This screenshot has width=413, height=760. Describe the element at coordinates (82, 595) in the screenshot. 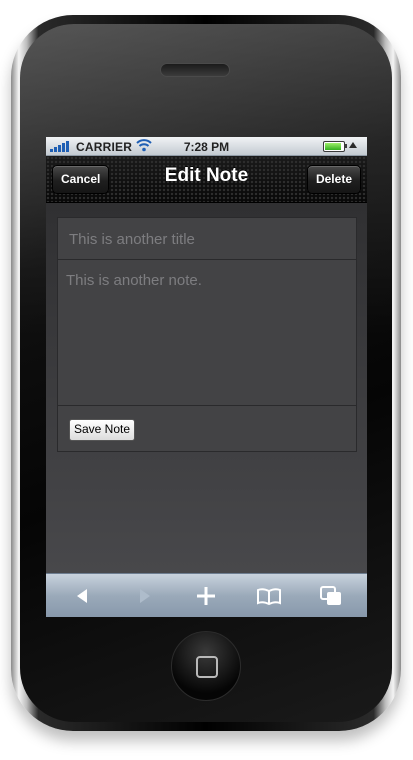

I see `back-icon` at that location.